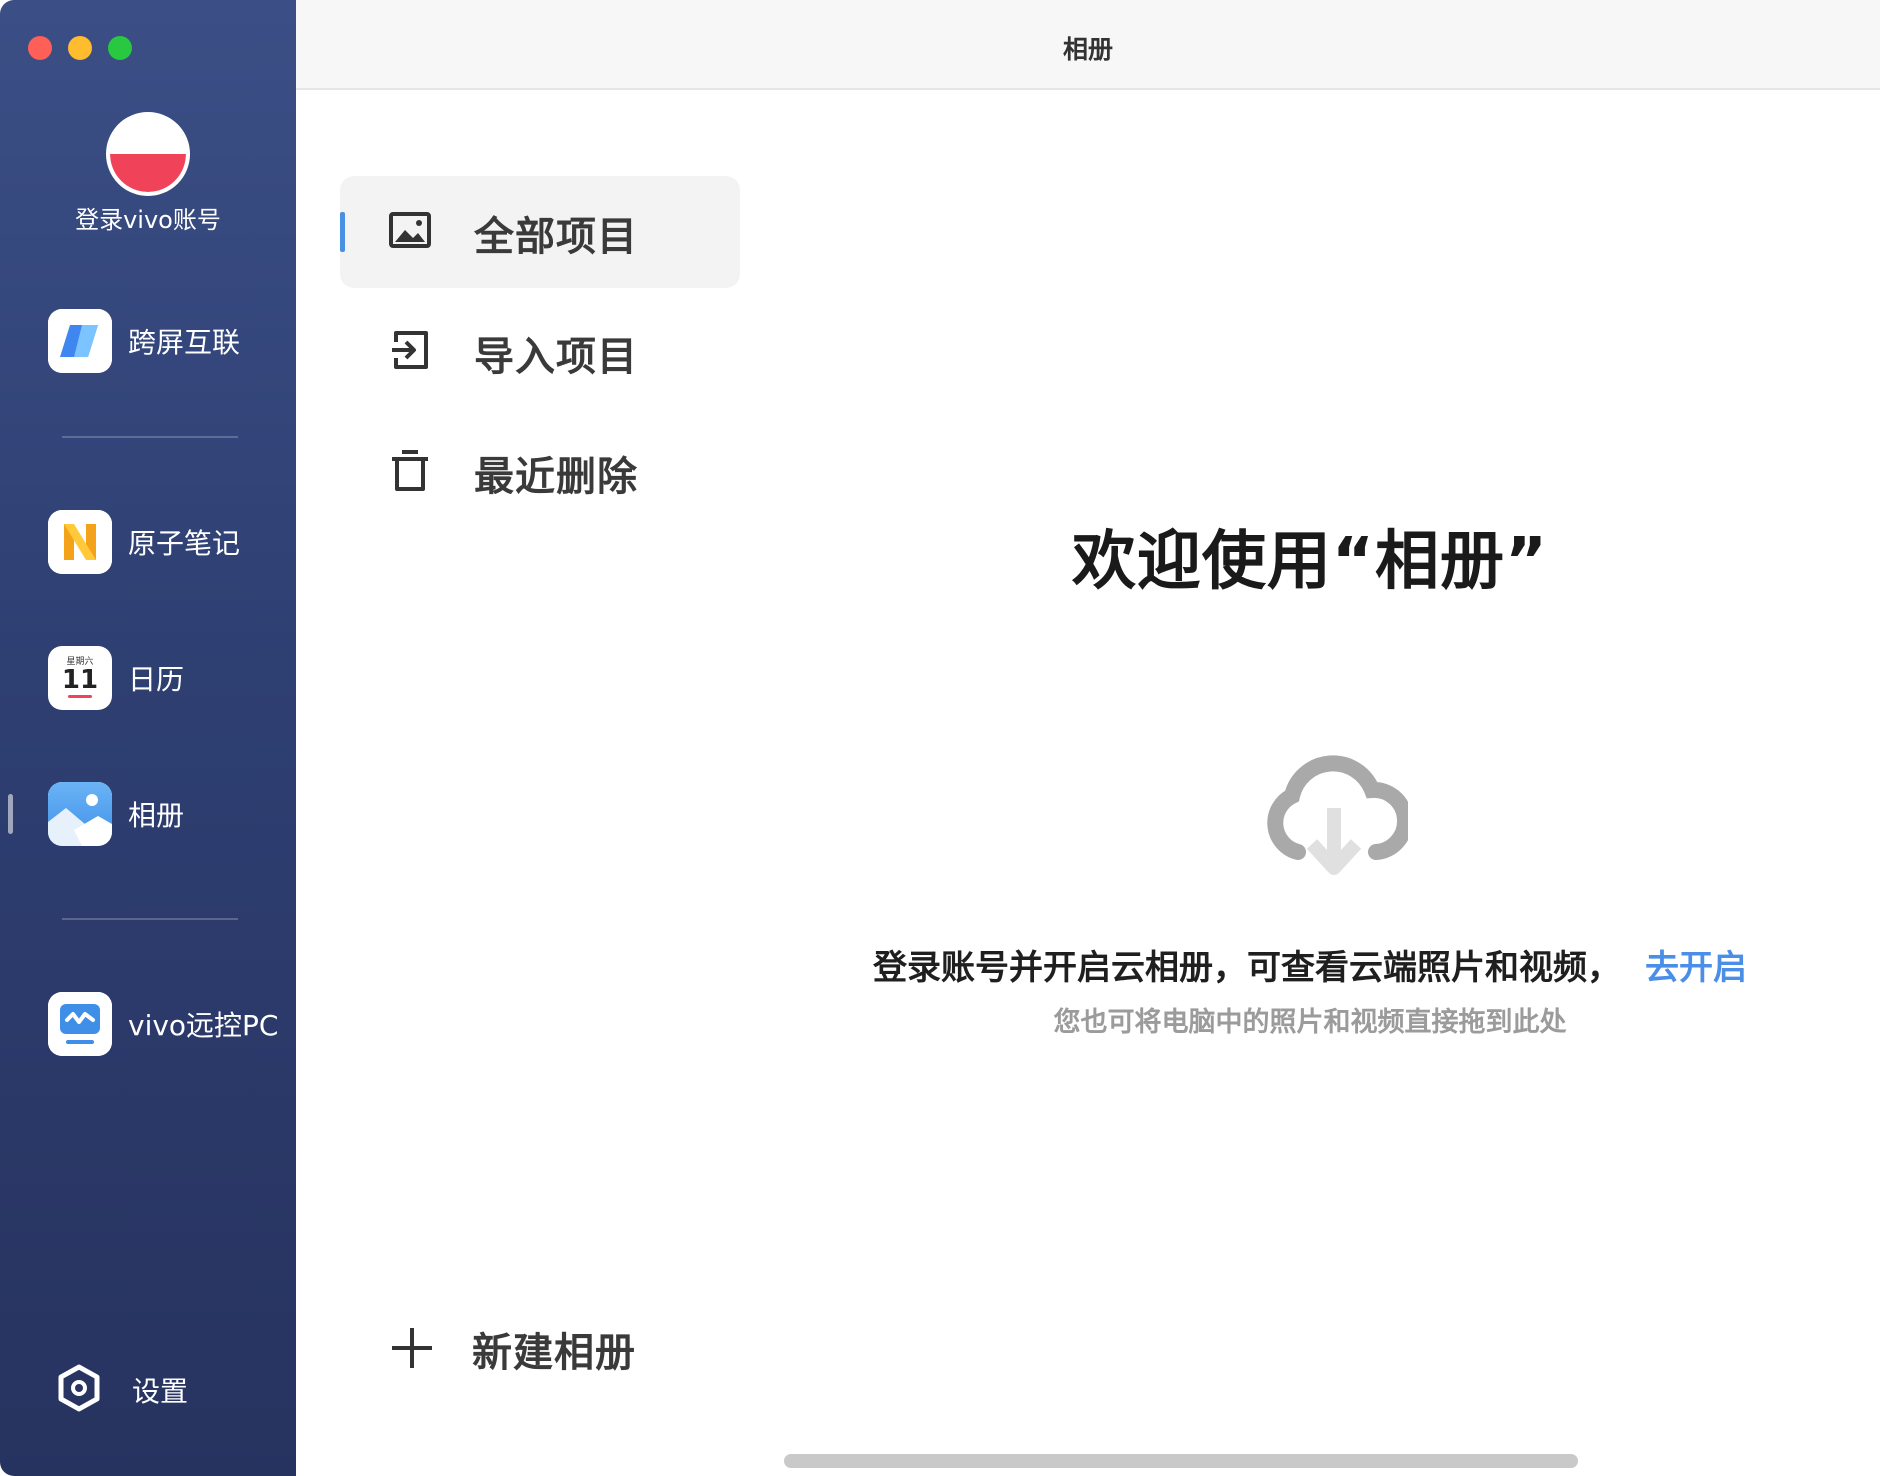 This screenshot has height=1476, width=1880. I want to click on titlebar: 相册, so click(1088, 45).